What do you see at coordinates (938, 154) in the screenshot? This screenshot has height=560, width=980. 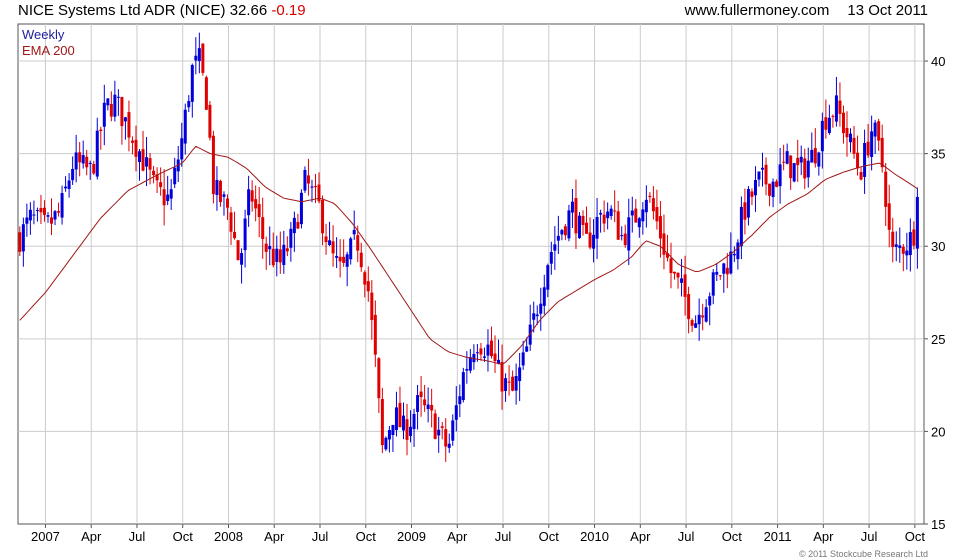 I see `y-tick-label: 35` at bounding box center [938, 154].